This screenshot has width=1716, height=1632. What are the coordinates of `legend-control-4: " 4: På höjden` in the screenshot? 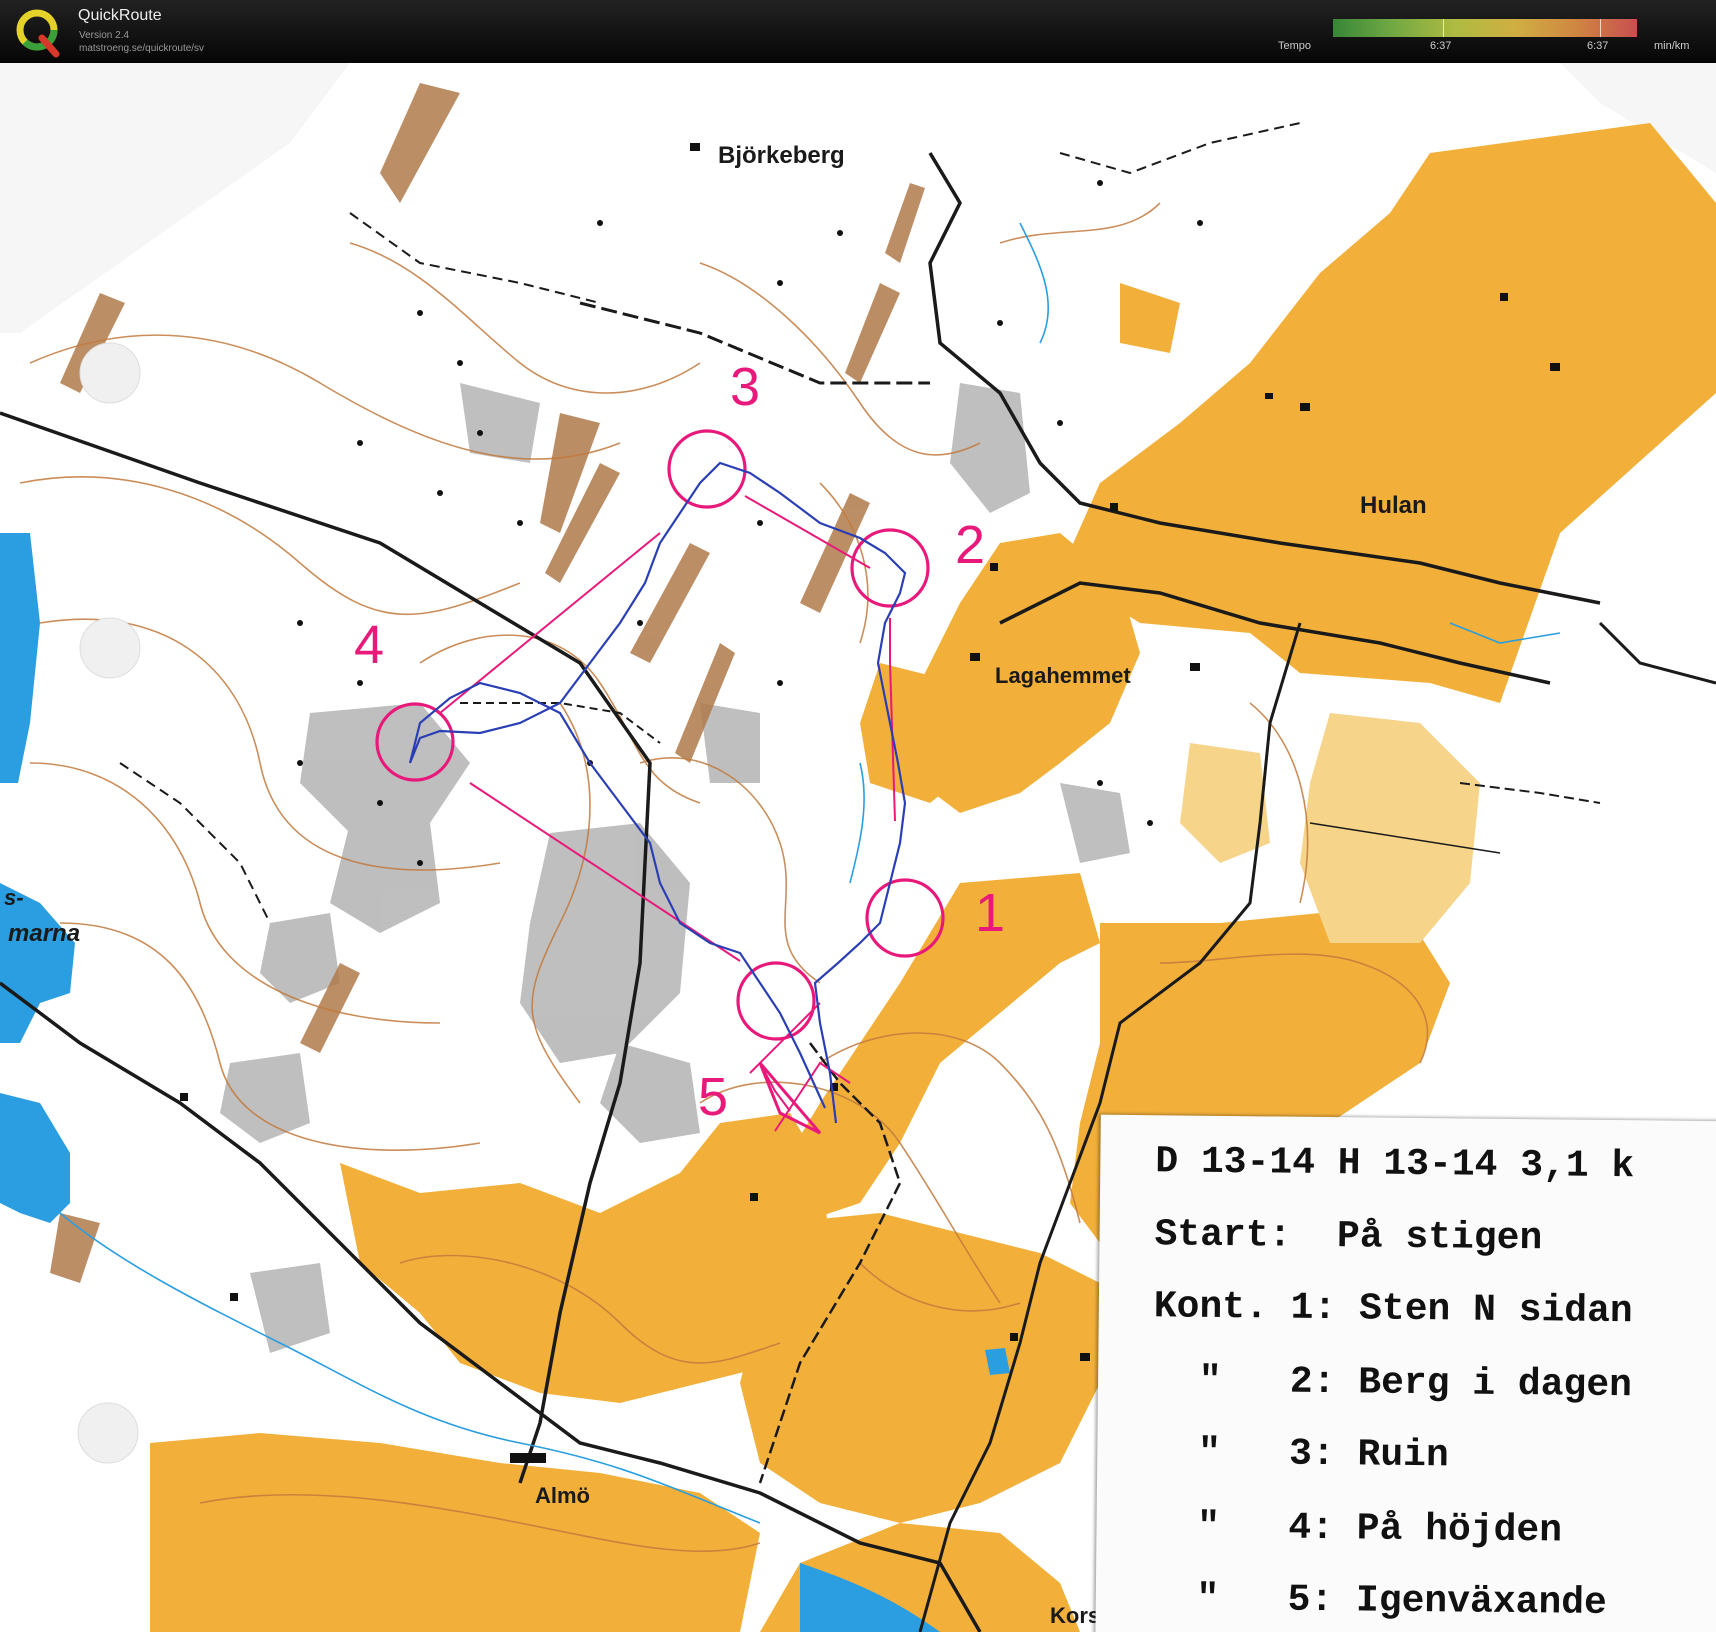 It's located at (1357, 1529).